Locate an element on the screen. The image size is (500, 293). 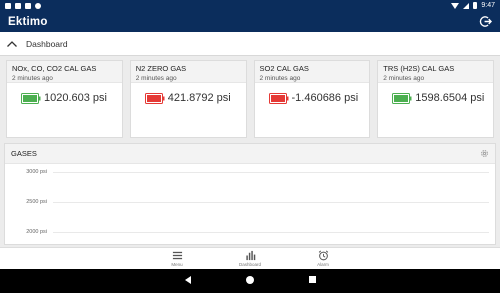
home-button is located at coordinates (250, 280).